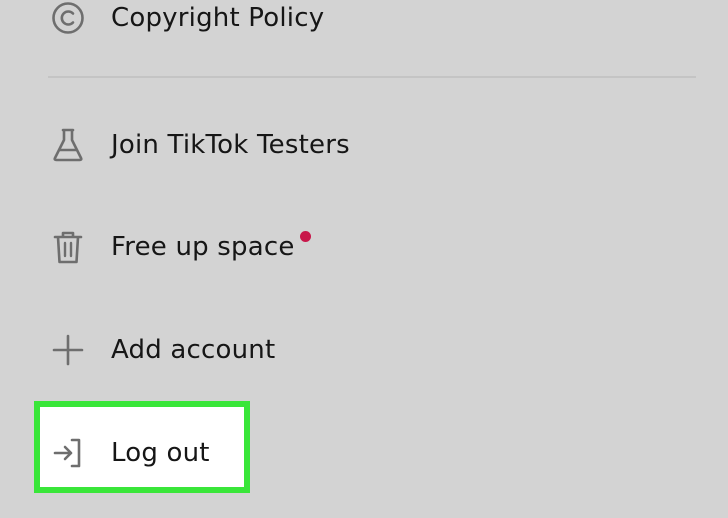 The width and height of the screenshot is (728, 518). Describe the element at coordinates (218, 18) in the screenshot. I see `menu-item-label: Copyright Policy` at that location.